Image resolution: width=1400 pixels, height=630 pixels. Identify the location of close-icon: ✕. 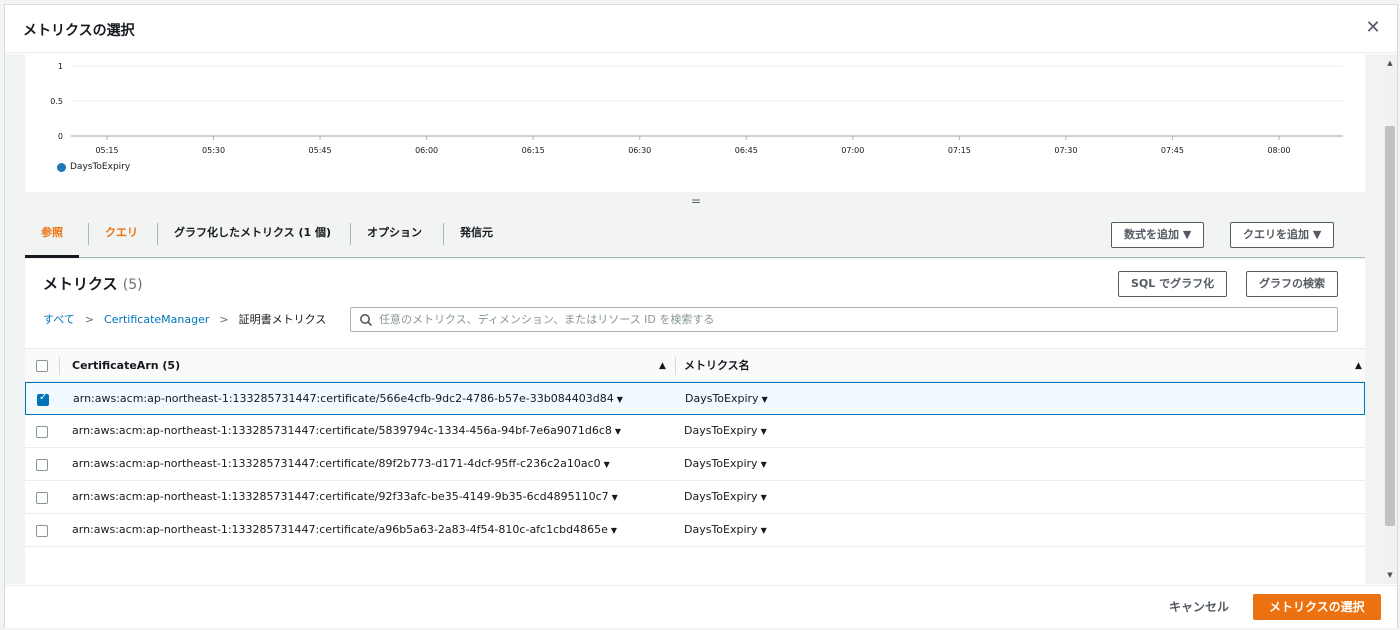
(1373, 28).